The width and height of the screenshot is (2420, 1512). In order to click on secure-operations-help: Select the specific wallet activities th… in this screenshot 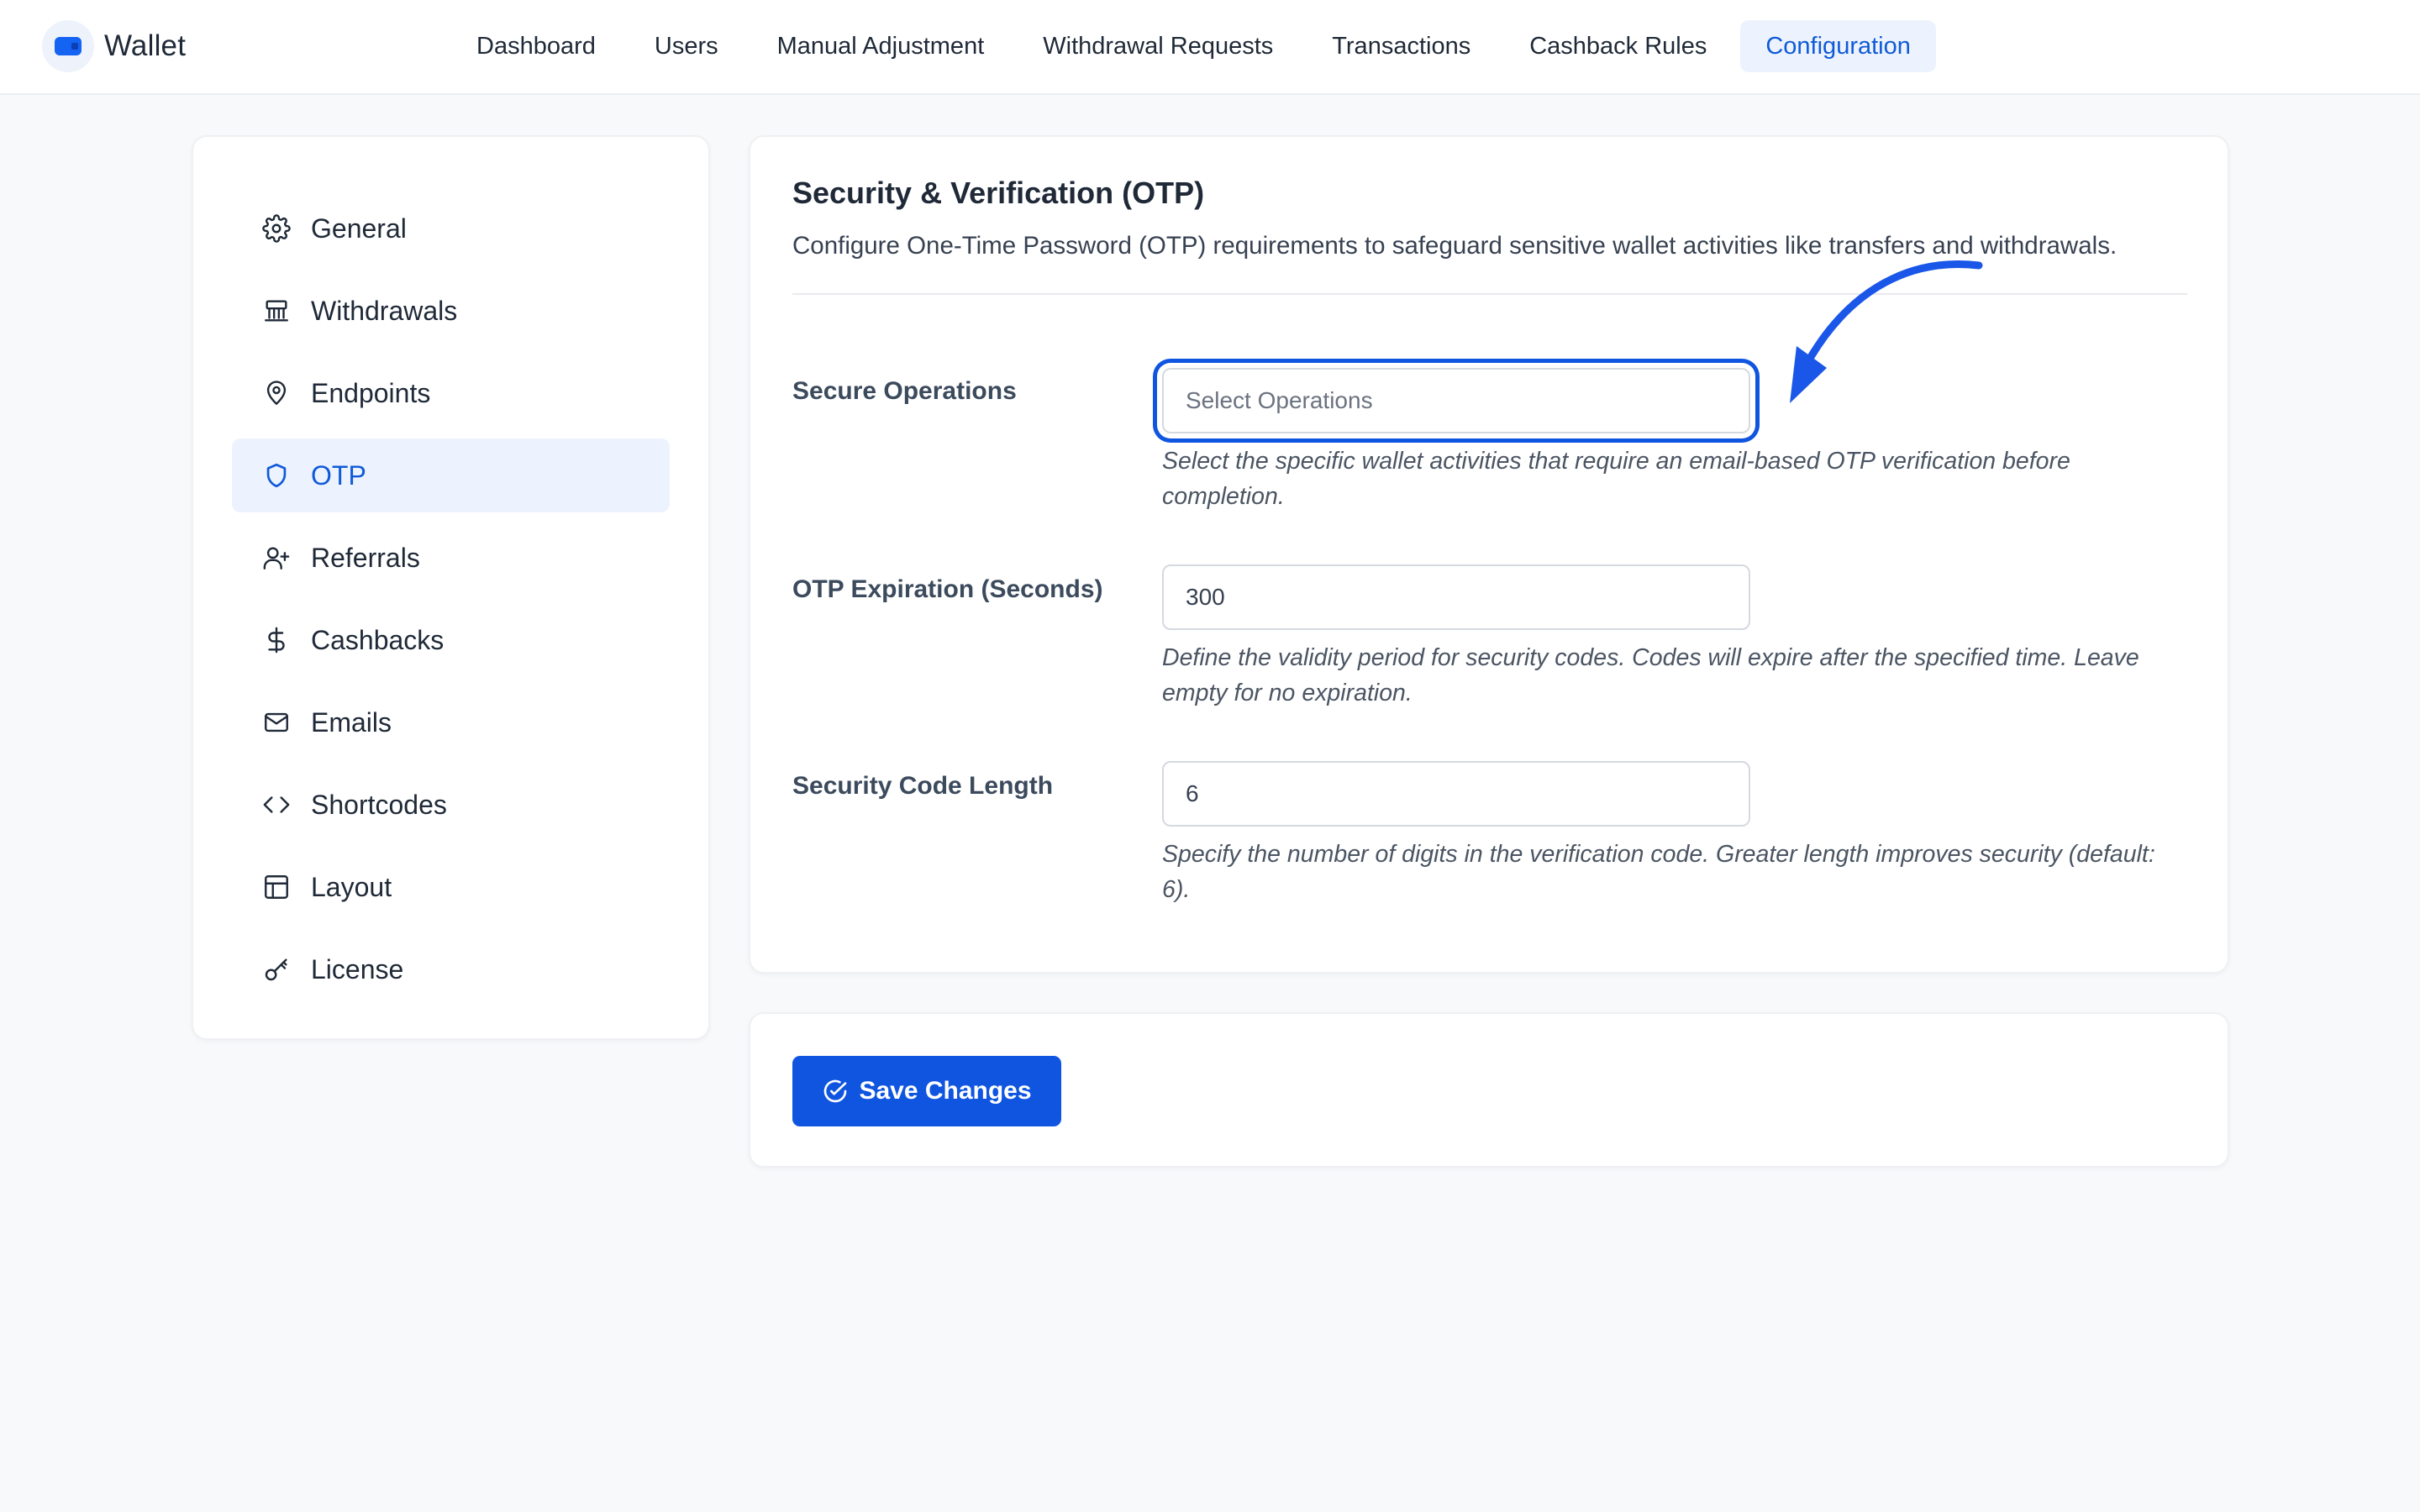, I will do `click(1616, 479)`.